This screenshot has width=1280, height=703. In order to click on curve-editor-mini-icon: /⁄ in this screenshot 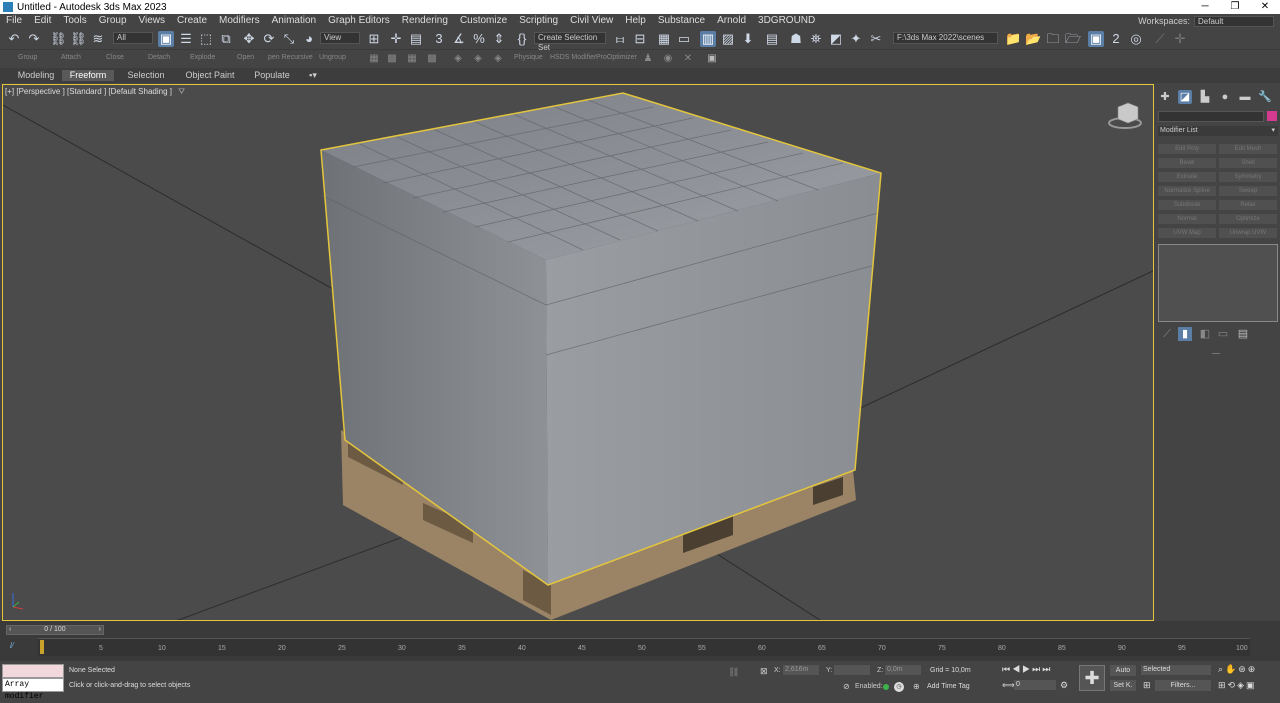, I will do `click(12, 645)`.